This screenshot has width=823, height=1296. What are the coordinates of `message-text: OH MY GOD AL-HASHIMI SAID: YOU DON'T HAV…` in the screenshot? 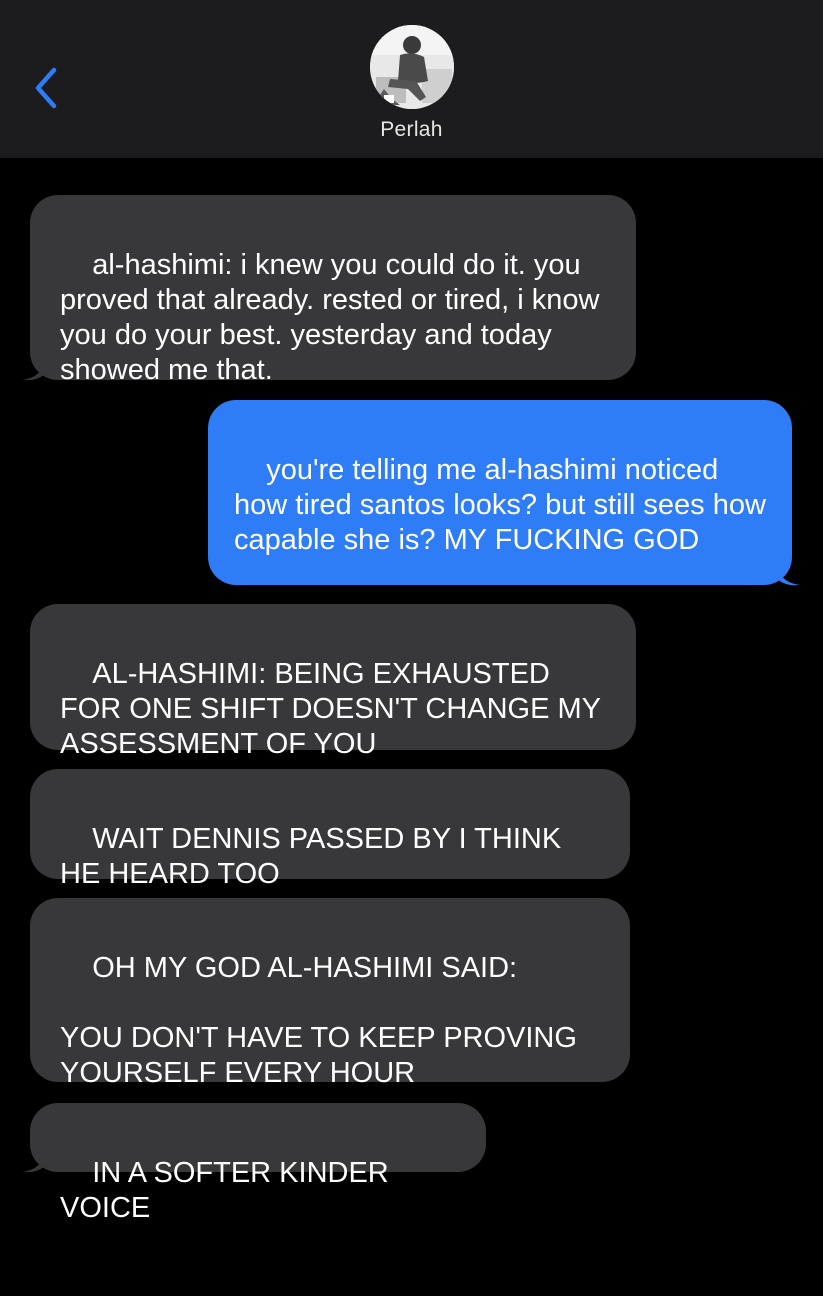 It's located at (318, 1020).